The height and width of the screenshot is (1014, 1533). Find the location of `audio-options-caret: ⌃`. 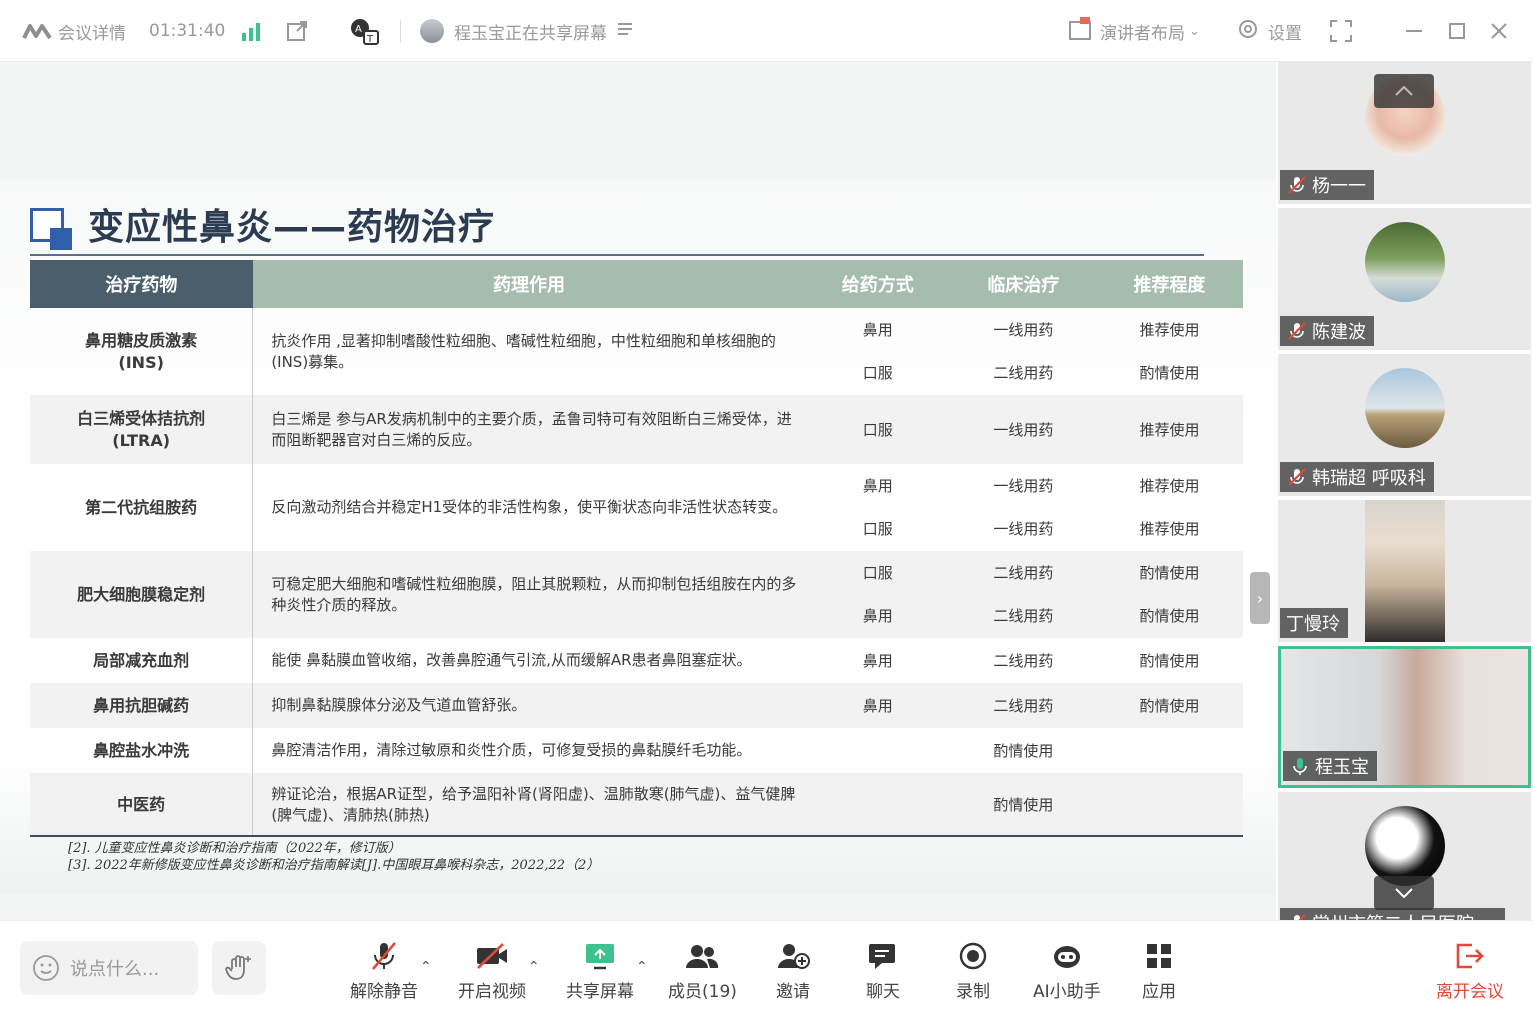

audio-options-caret: ⌃ is located at coordinates (426, 967).